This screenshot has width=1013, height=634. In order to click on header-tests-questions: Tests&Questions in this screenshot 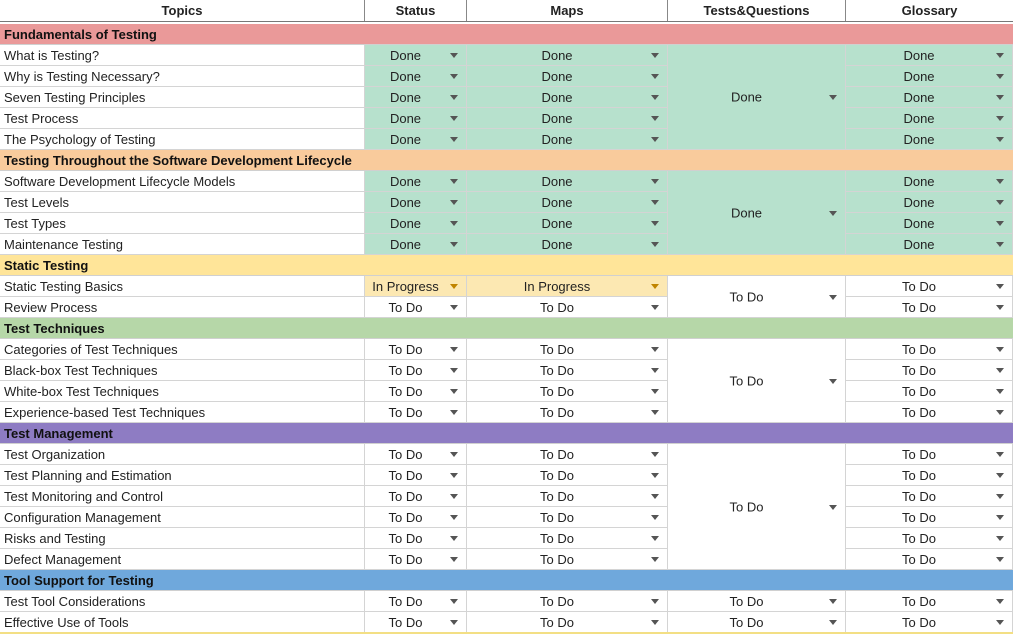, I will do `click(757, 10)`.